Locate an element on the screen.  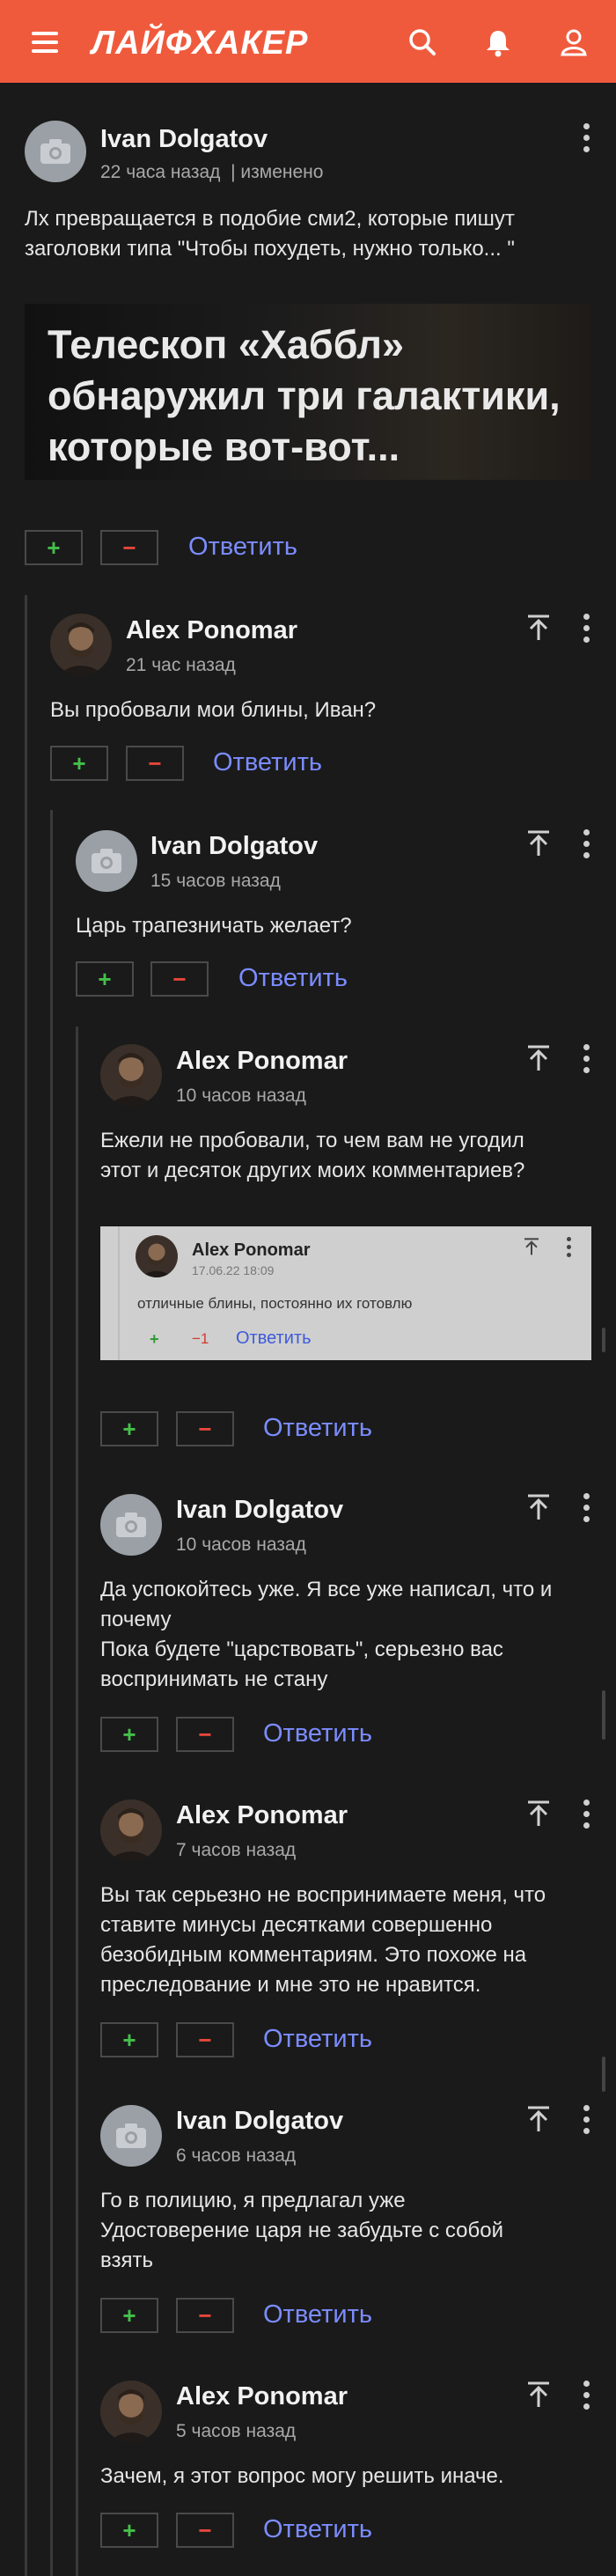
comment-time: 15 часов назад is located at coordinates (216, 881).